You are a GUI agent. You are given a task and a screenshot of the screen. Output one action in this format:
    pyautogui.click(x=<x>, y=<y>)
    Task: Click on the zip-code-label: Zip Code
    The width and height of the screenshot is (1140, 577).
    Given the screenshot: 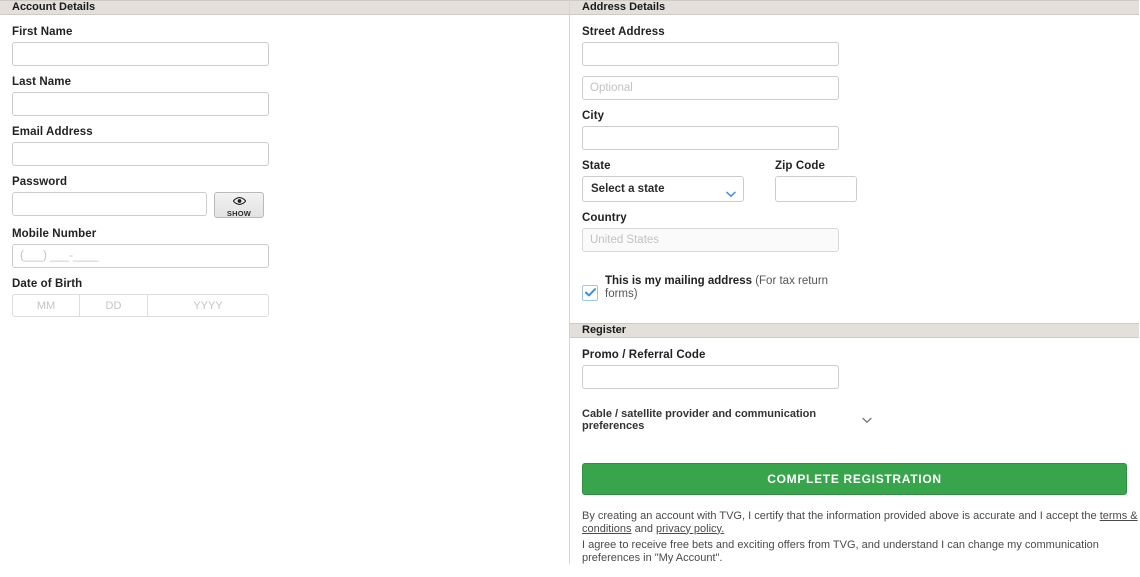 What is the action you would take?
    pyautogui.click(x=800, y=166)
    